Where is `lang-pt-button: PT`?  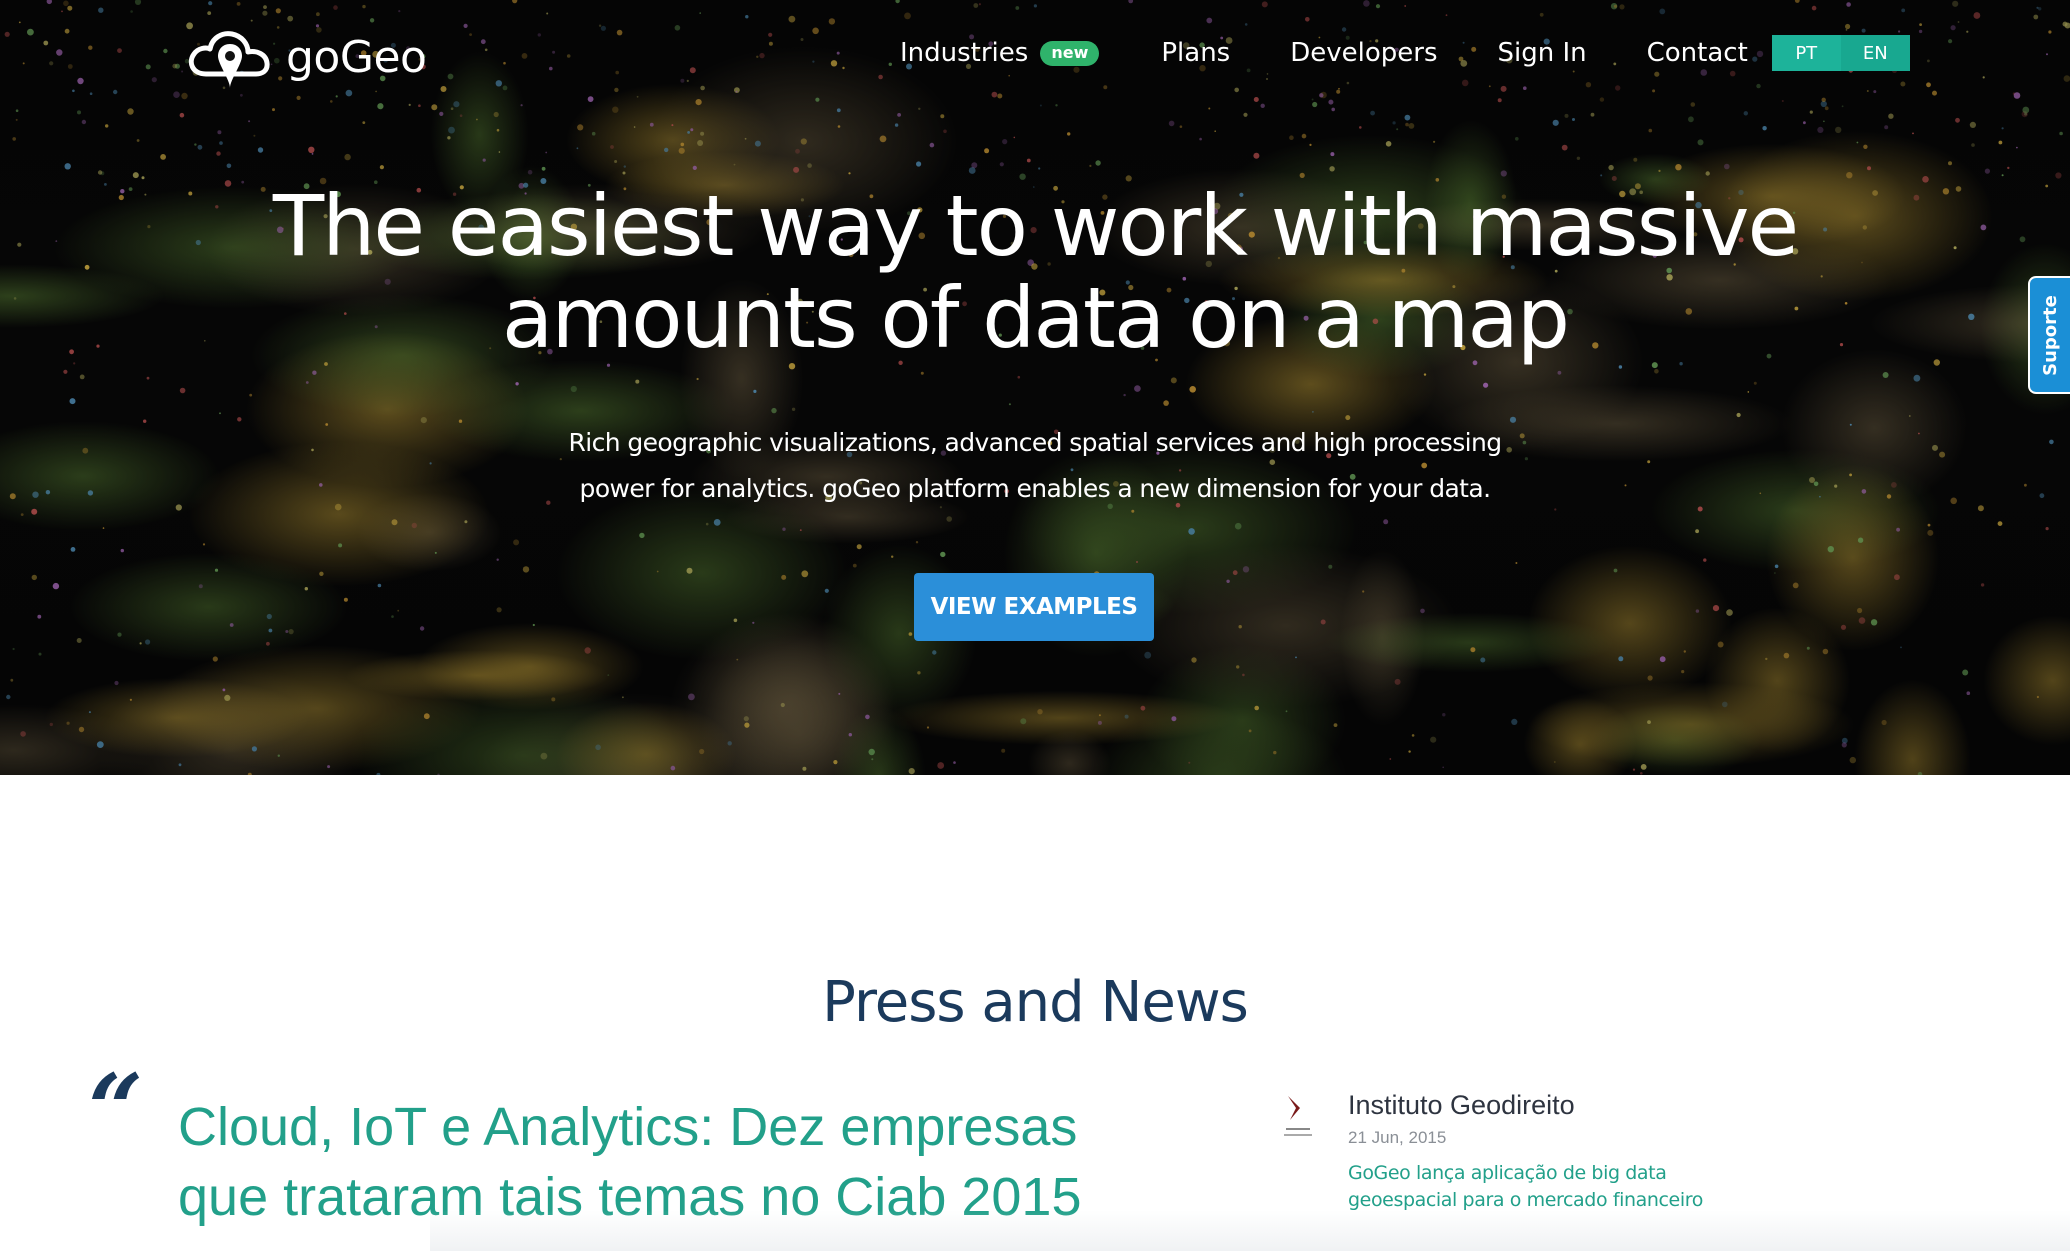
lang-pt-button: PT is located at coordinates (1806, 53).